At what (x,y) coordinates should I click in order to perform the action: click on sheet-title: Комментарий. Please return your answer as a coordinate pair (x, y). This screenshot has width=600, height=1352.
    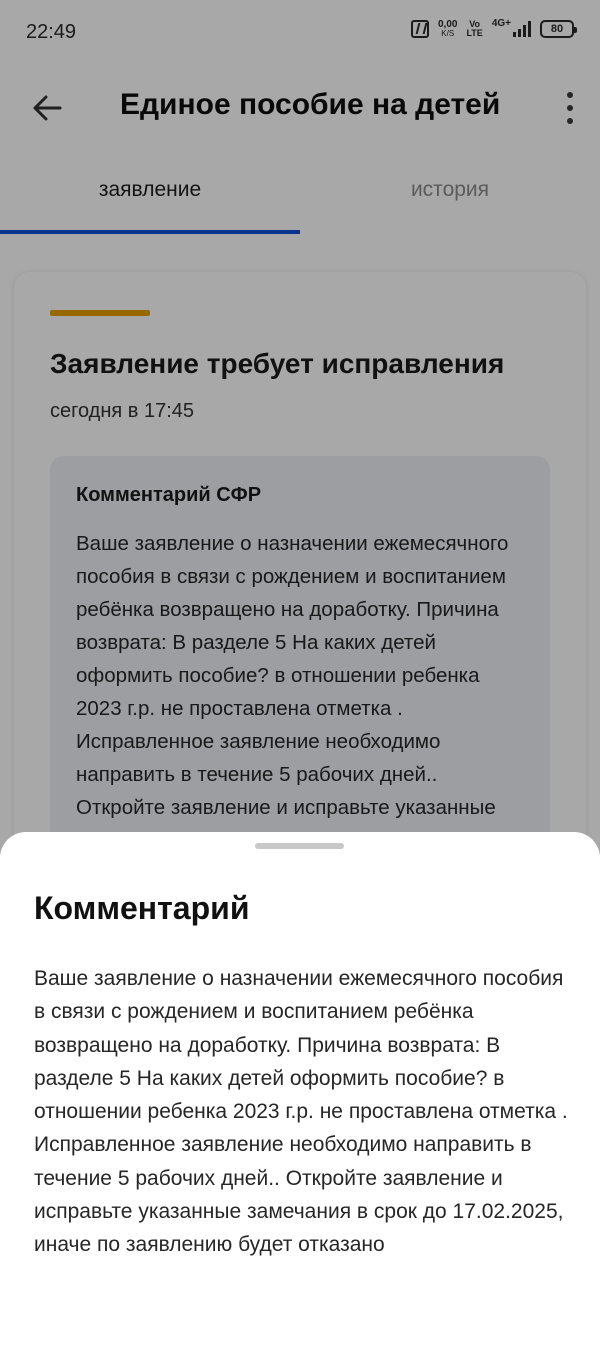
    Looking at the image, I should click on (142, 908).